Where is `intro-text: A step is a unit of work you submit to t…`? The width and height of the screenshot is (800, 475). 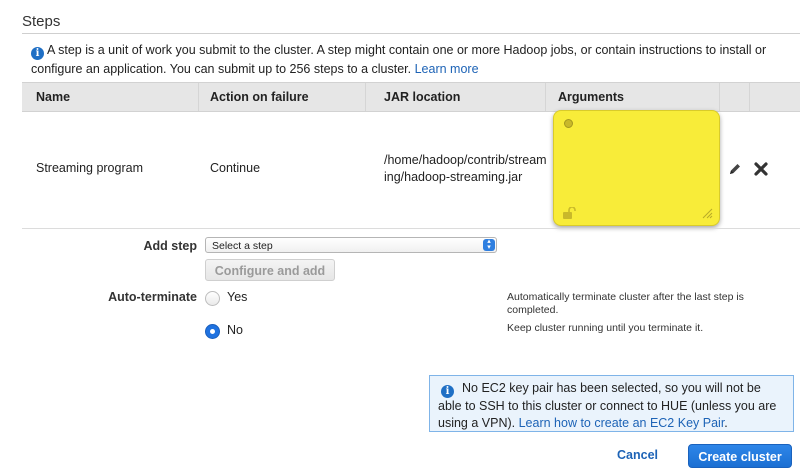 intro-text: A step is a unit of work you submit to t… is located at coordinates (399, 59).